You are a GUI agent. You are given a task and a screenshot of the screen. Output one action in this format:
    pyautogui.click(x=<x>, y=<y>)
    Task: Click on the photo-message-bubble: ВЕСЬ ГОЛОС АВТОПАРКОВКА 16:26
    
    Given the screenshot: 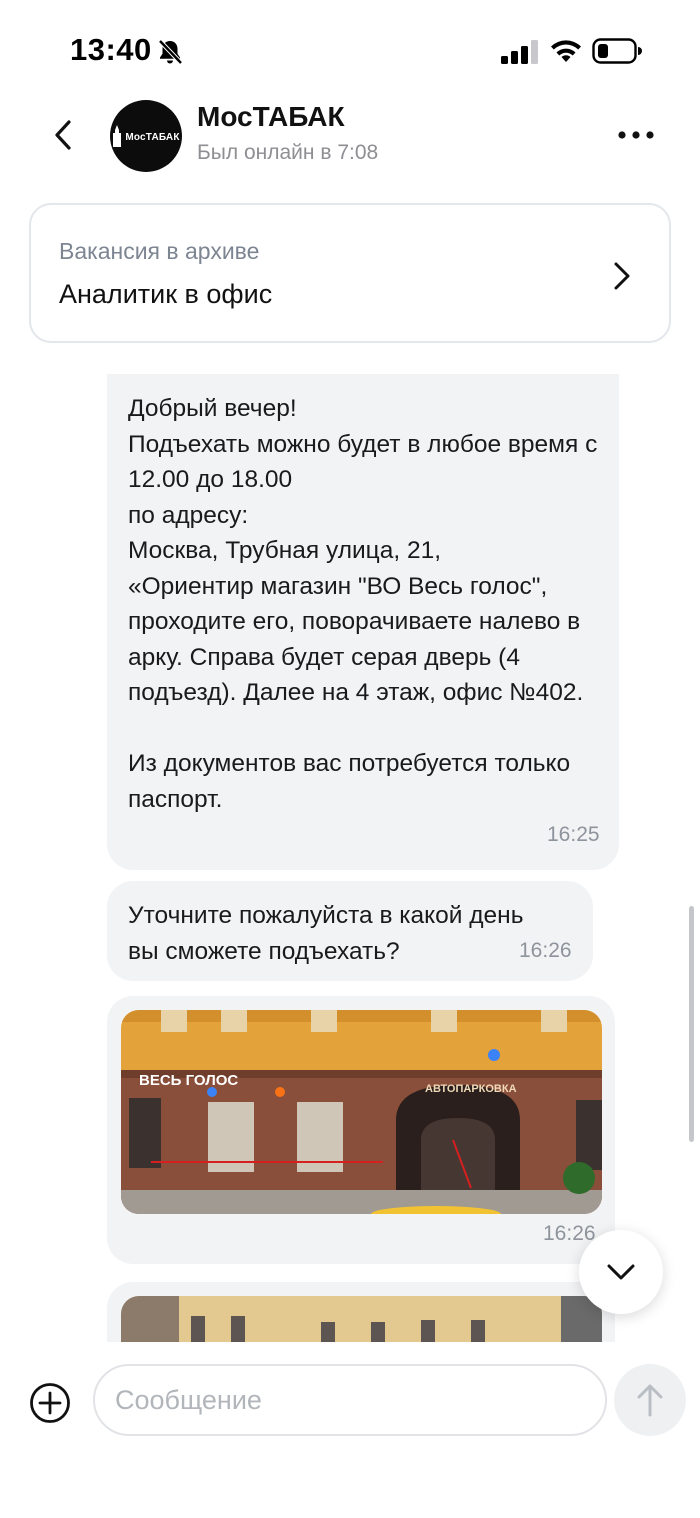 What is the action you would take?
    pyautogui.click(x=361, y=1130)
    